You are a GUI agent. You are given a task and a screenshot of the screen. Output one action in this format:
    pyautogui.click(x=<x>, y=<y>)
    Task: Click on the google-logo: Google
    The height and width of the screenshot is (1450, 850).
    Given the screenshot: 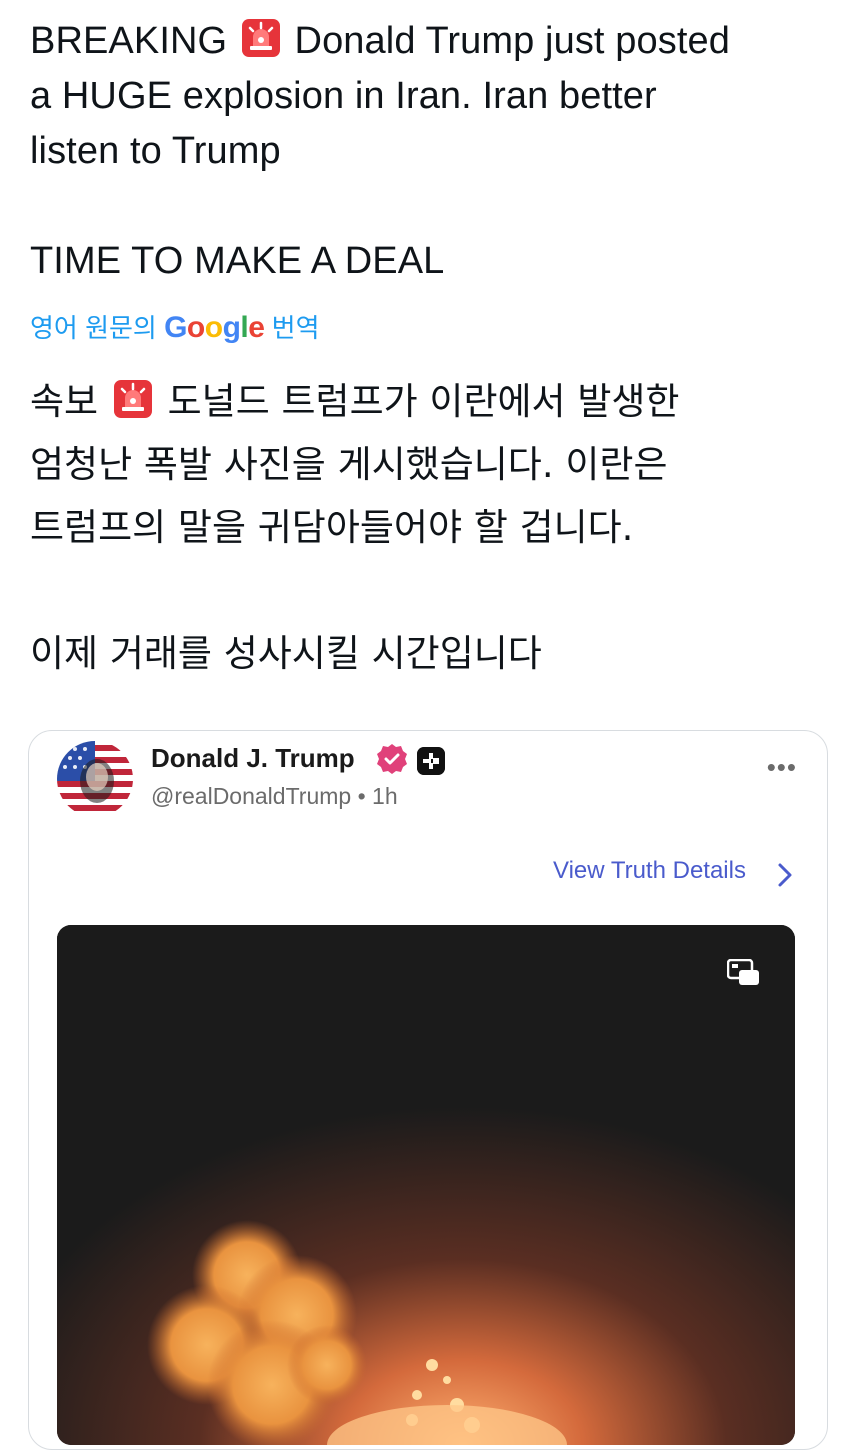 What is the action you would take?
    pyautogui.click(x=214, y=327)
    